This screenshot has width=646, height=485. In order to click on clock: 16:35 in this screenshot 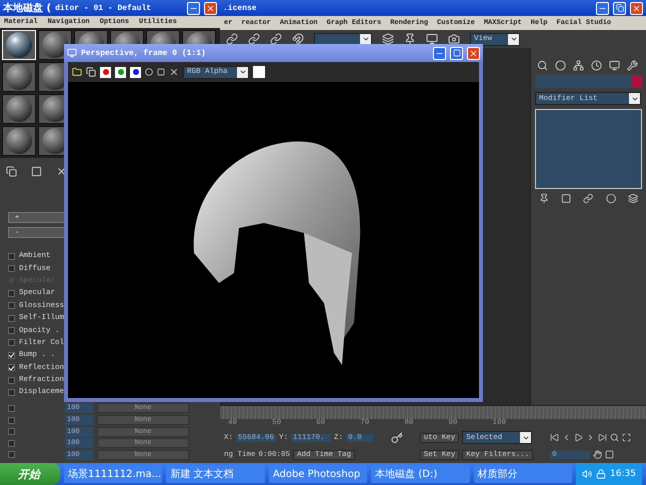, I will do `click(623, 474)`.